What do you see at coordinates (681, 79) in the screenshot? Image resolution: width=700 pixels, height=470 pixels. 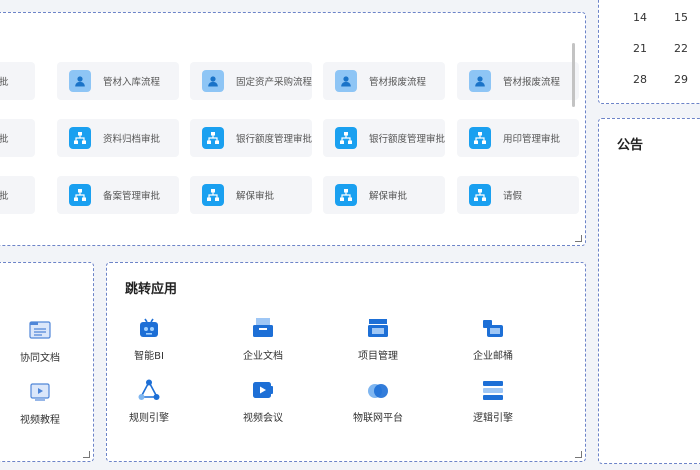 I see `calendar-day: 29` at bounding box center [681, 79].